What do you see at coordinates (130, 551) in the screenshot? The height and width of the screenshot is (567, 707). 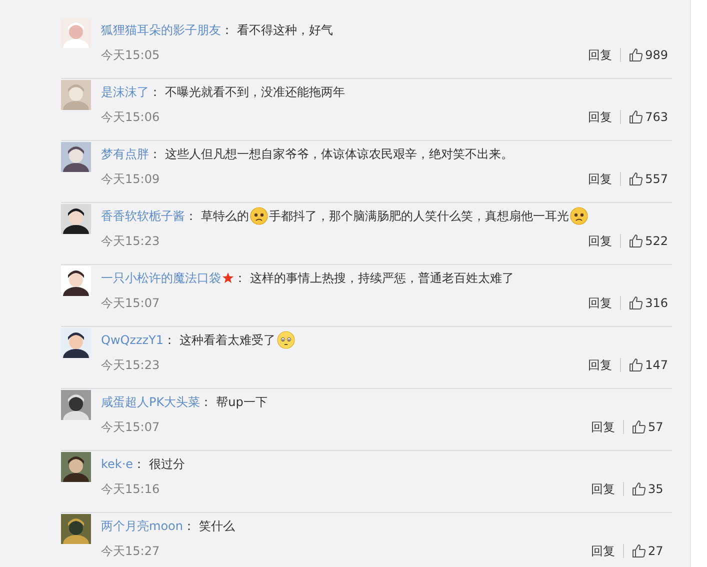 I see `comment-time: 今天15:27` at bounding box center [130, 551].